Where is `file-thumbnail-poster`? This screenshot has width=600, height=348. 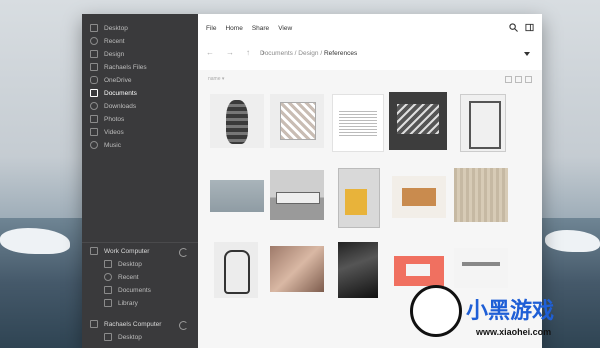
file-thumbnail-poster is located at coordinates (359, 198).